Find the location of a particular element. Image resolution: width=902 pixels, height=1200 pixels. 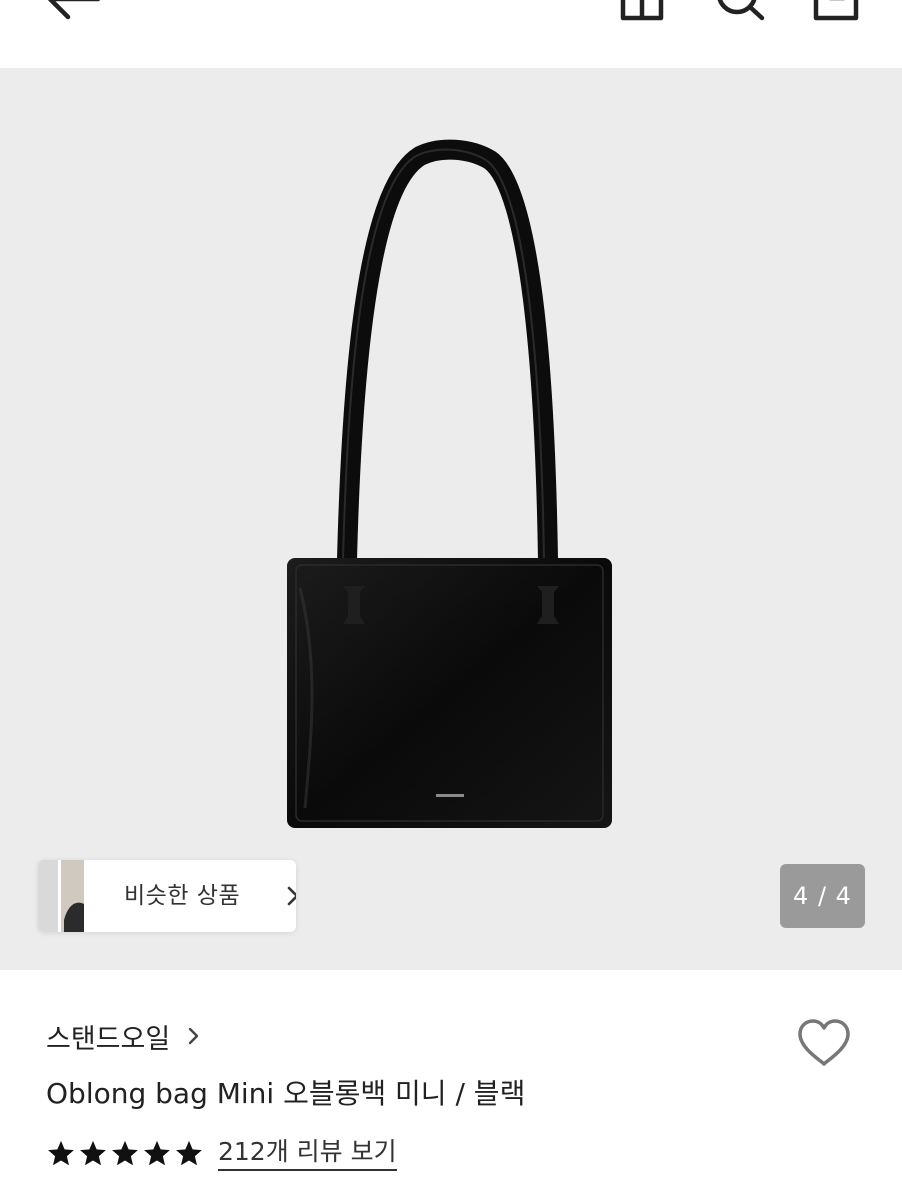

back-arrow-icon is located at coordinates (74, 10).